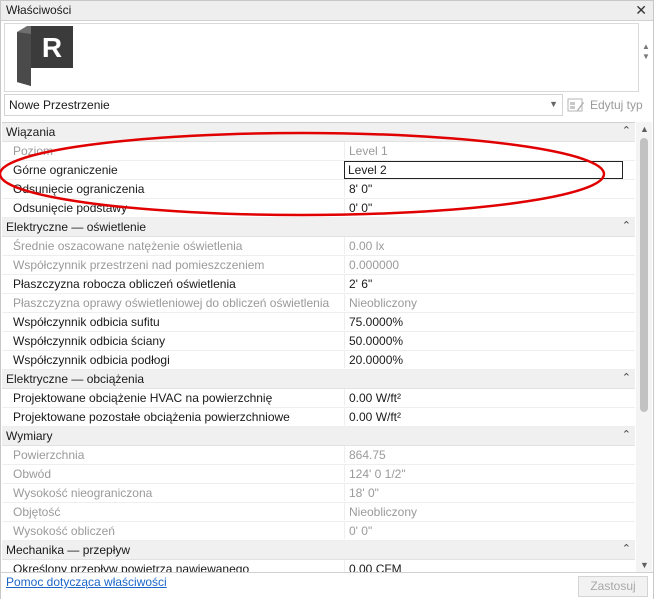  What do you see at coordinates (283, 105) in the screenshot?
I see `type-selector-dropdown: Nowe Przestrzenie ▼` at bounding box center [283, 105].